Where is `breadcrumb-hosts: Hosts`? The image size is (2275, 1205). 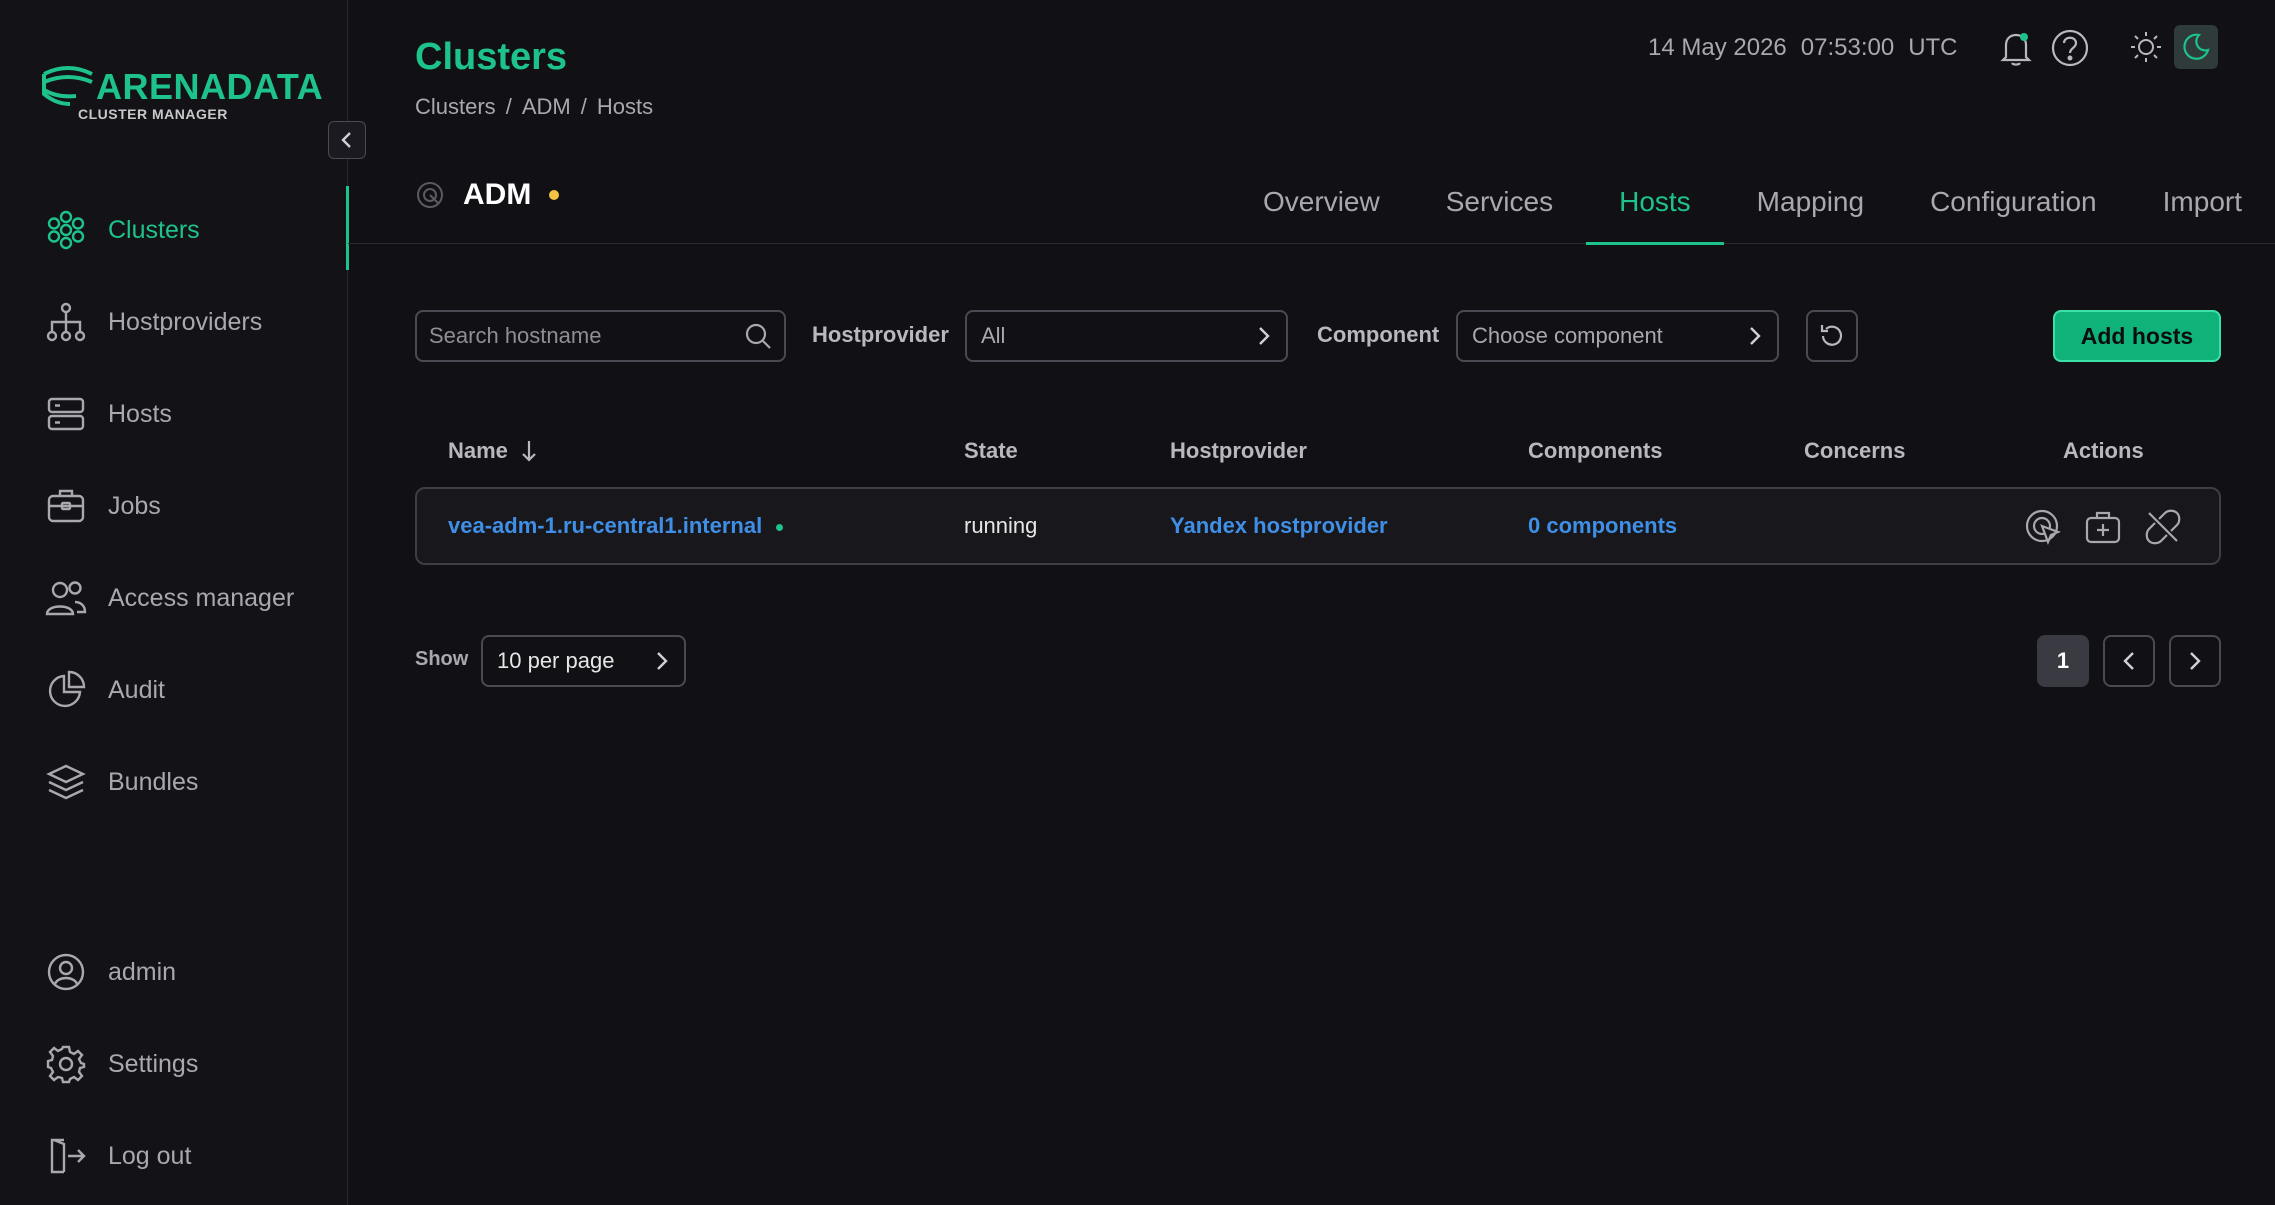
breadcrumb-hosts: Hosts is located at coordinates (625, 106).